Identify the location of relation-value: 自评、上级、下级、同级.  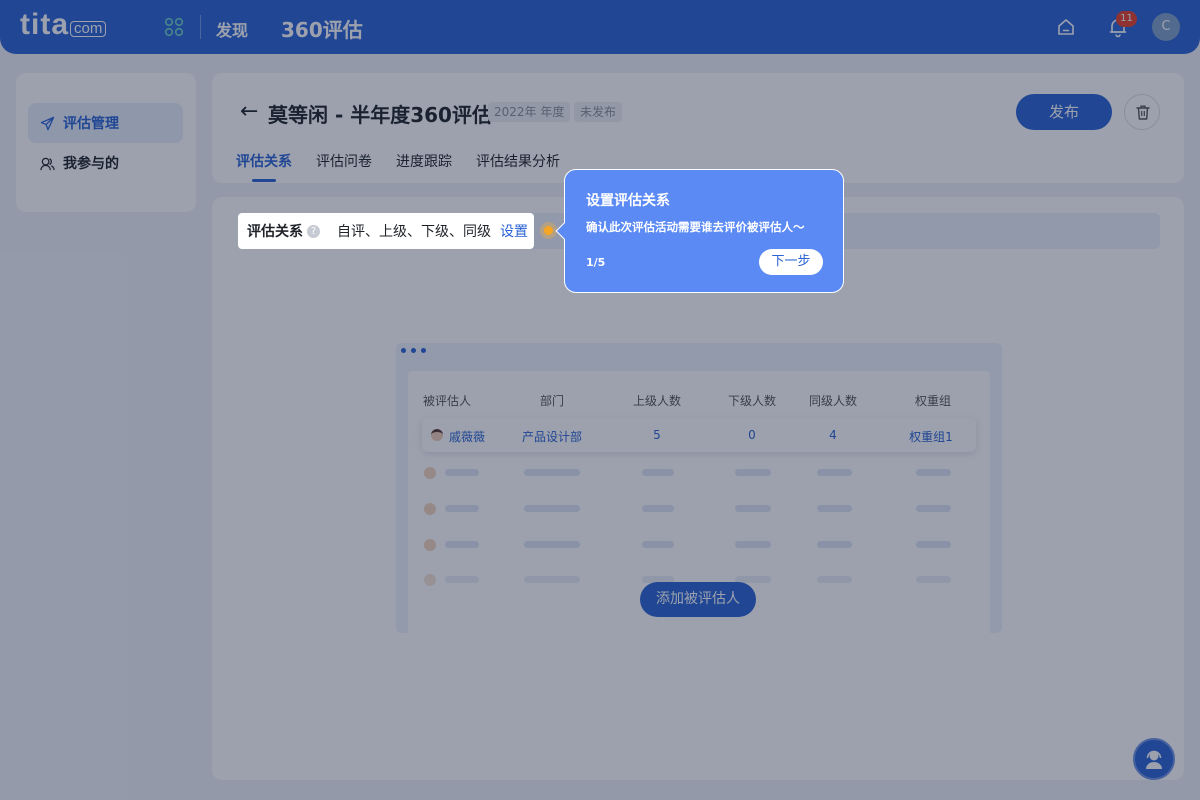
(414, 232).